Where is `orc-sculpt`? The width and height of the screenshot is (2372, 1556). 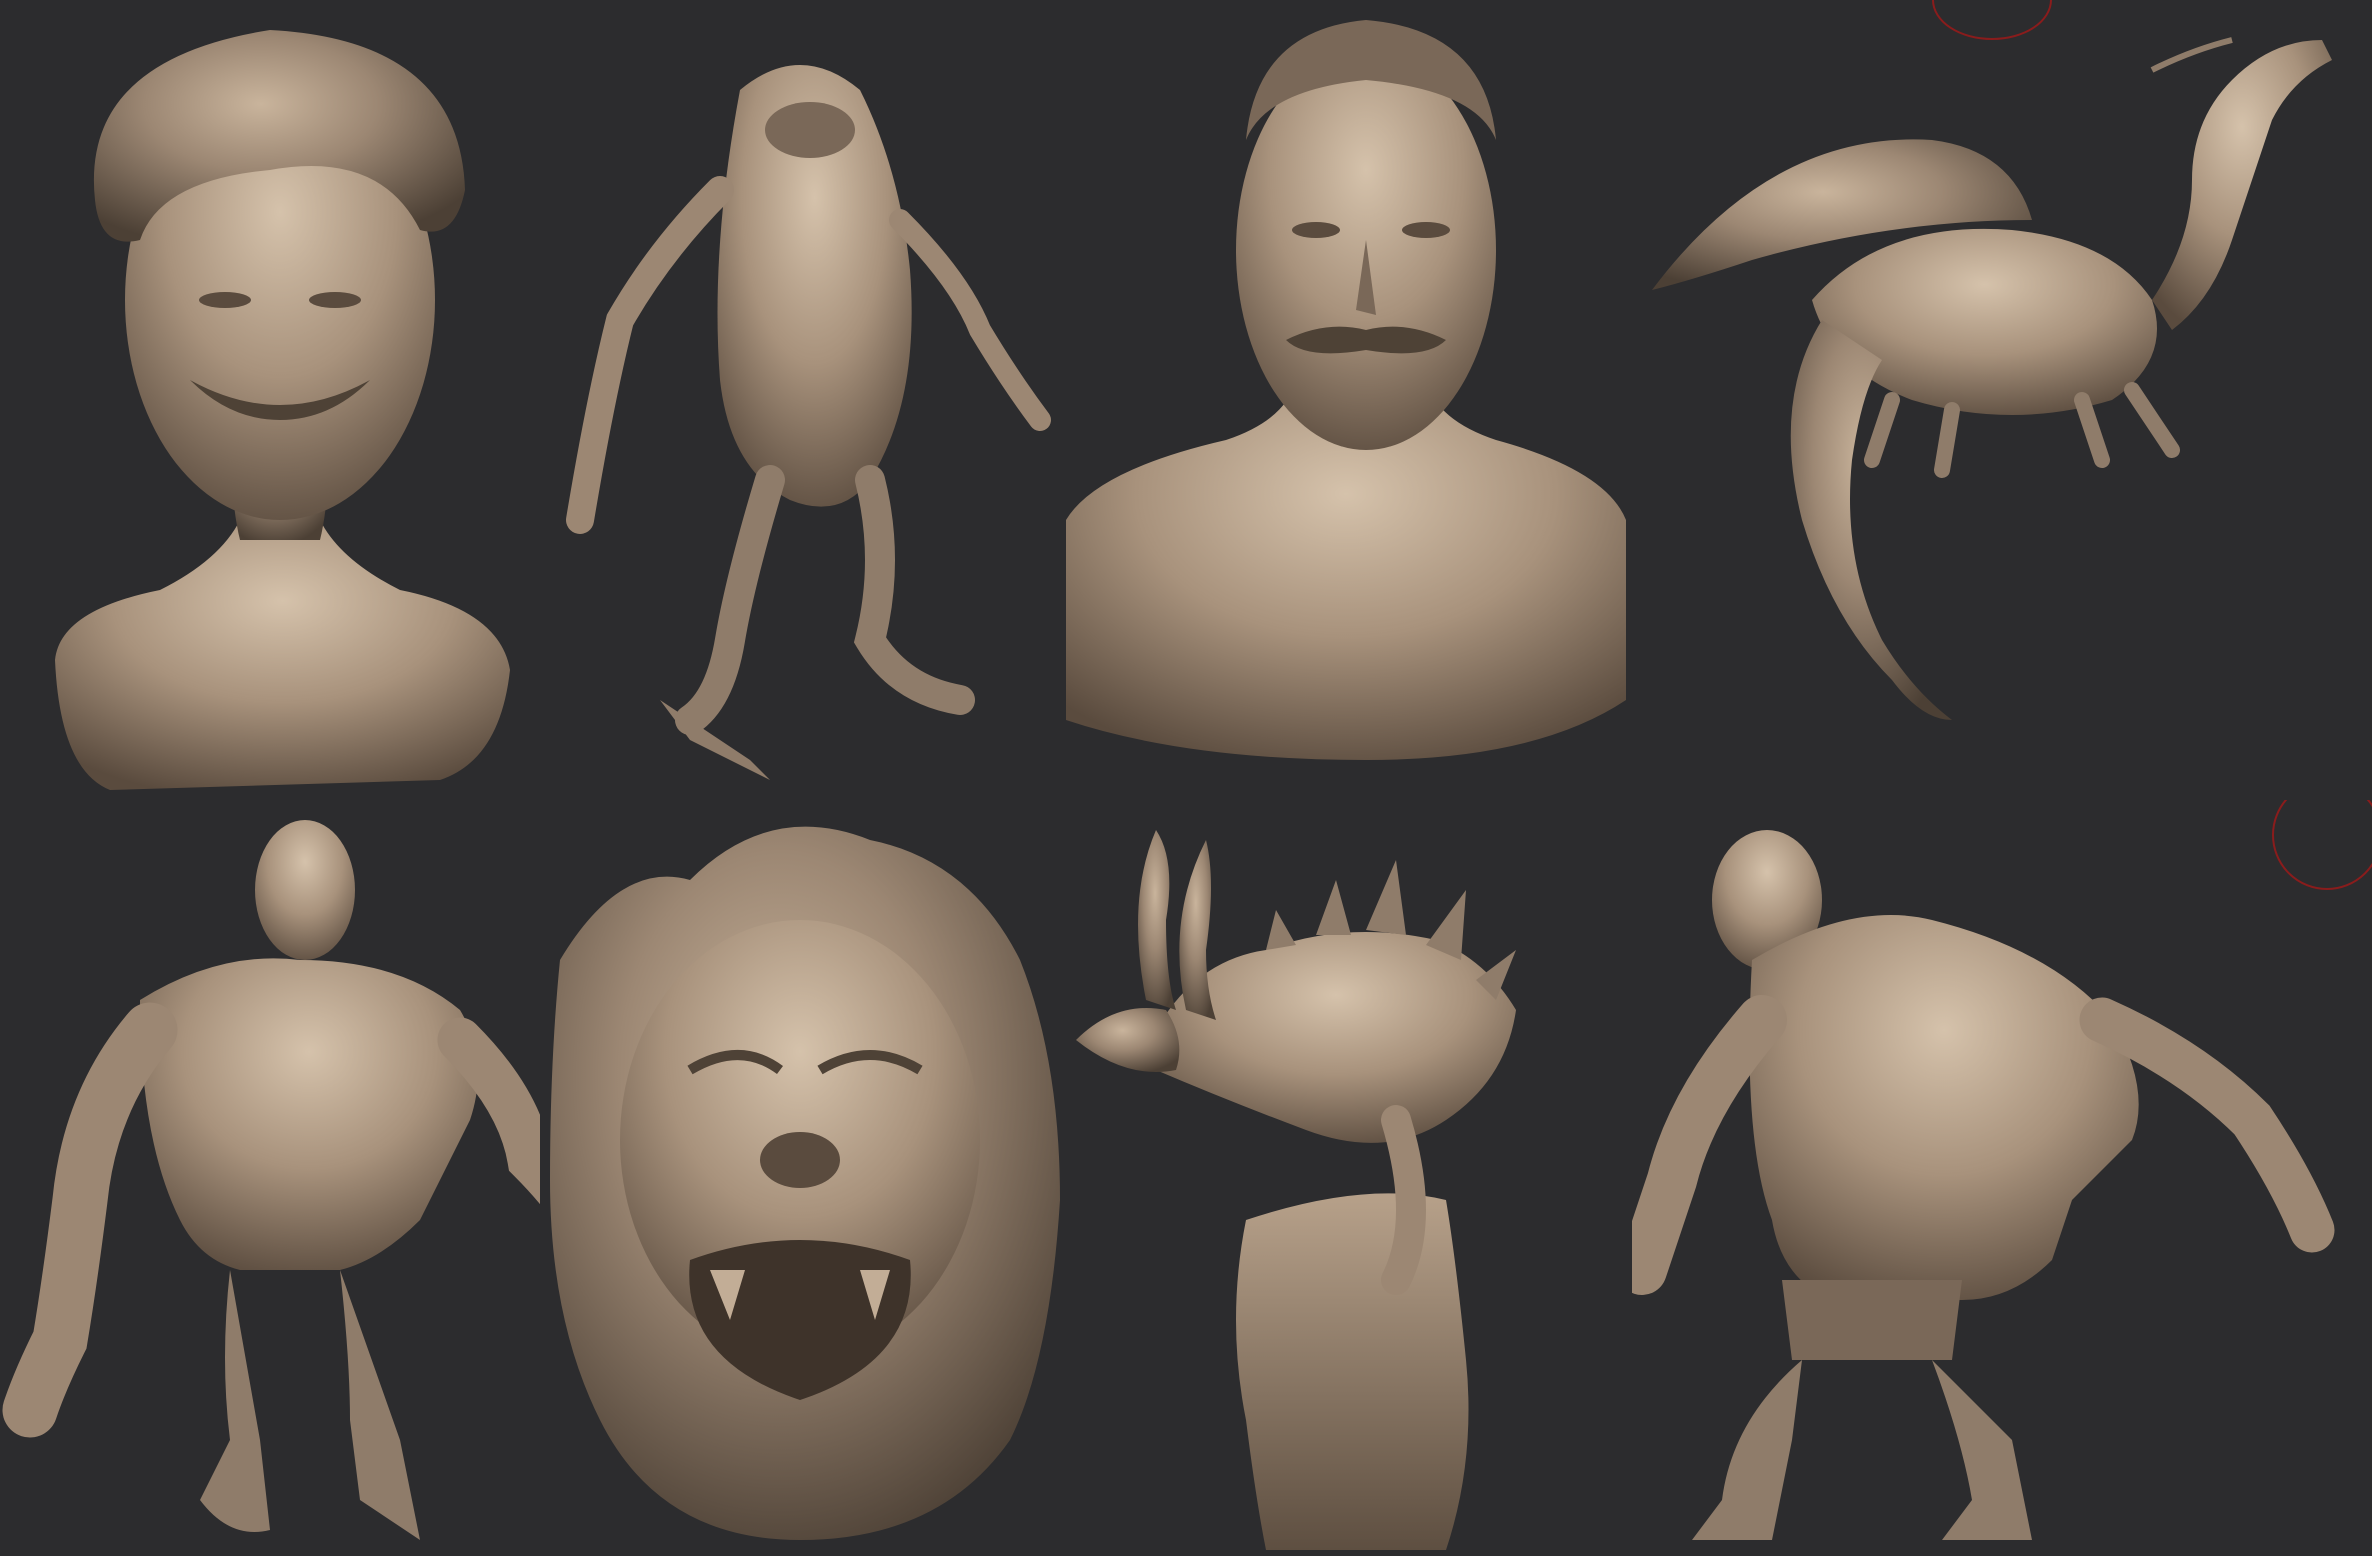
orc-sculpt is located at coordinates (271, 1180).